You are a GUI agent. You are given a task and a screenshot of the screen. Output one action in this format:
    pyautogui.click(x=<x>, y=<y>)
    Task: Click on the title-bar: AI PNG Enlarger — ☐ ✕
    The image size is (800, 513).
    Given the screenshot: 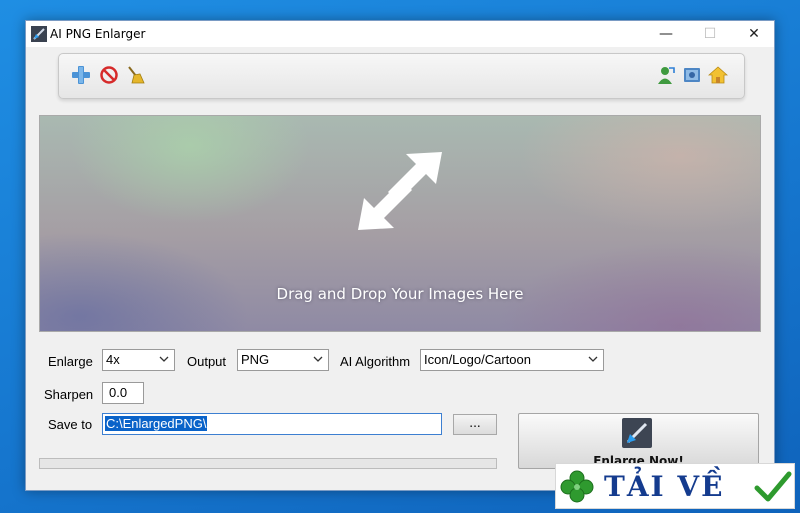 What is the action you would take?
    pyautogui.click(x=400, y=34)
    